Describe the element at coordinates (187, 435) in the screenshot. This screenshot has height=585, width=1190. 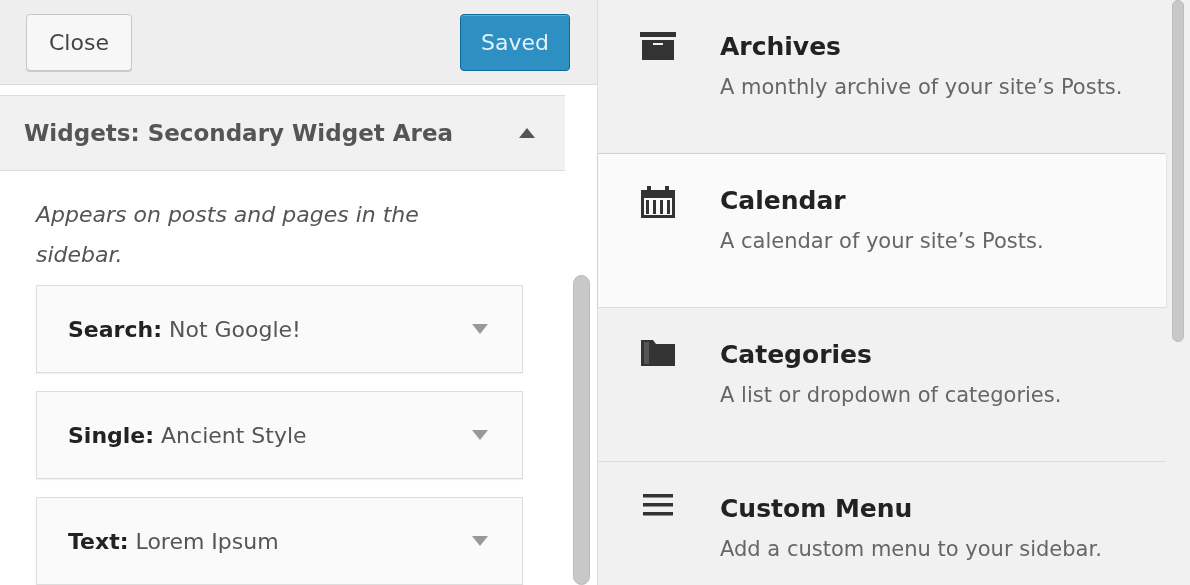
I see `widget-title: Single: Ancient Style` at that location.